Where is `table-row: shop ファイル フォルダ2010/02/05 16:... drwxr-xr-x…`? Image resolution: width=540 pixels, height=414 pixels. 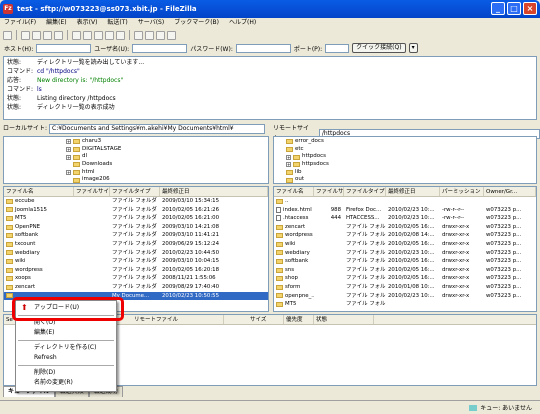
table-row: shop ファイル フォルダ2010/02/05 16:... drwxr-xr-x… is located at coordinates (405, 278).